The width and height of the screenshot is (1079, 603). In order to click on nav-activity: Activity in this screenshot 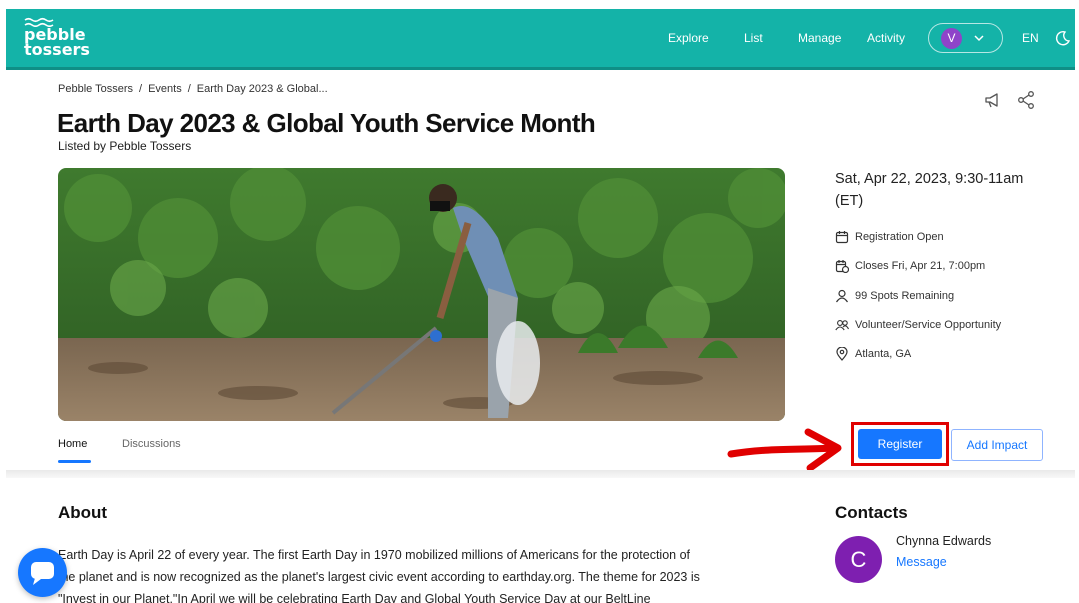, I will do `click(886, 38)`.